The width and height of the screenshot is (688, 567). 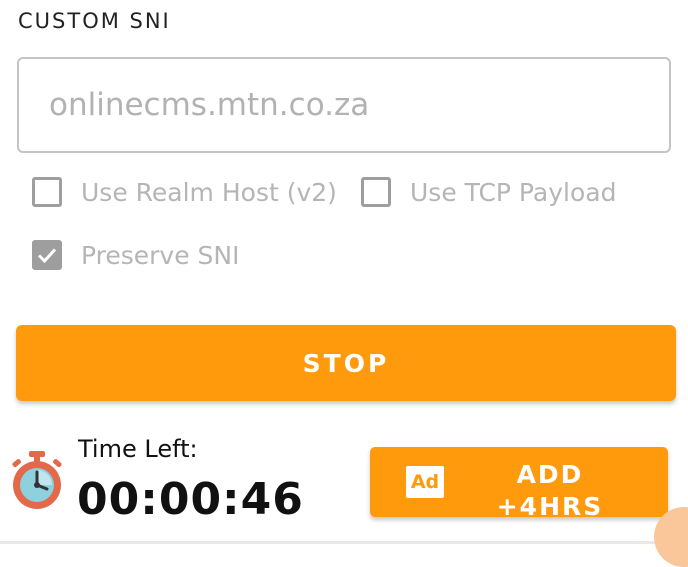 What do you see at coordinates (138, 449) in the screenshot?
I see `time-left-label: Time Left:` at bounding box center [138, 449].